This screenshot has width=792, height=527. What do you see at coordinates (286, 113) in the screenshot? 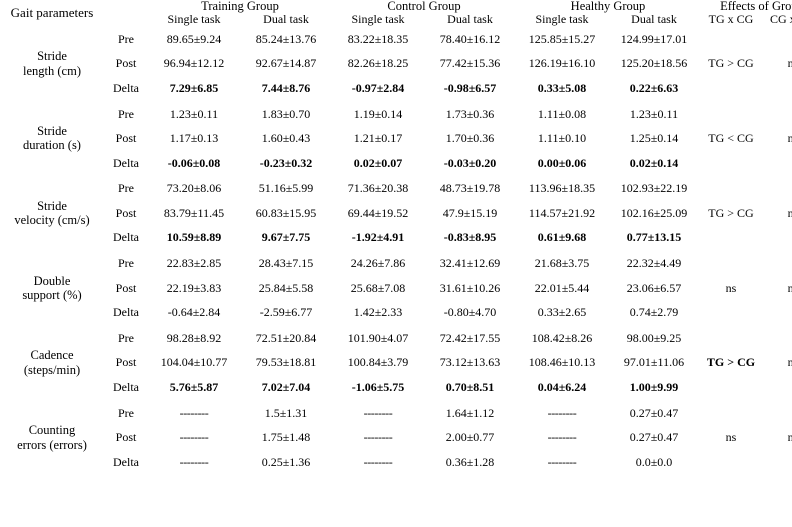
I see `cell-value: 1.83±0.70` at bounding box center [286, 113].